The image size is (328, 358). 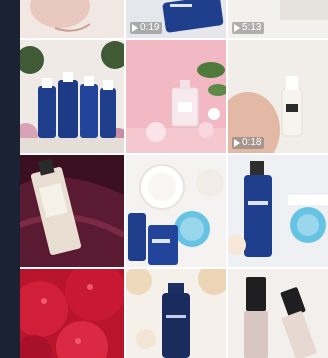 I want to click on grid-tile-blue-bottle-top: 0:19, so click(x=176, y=19).